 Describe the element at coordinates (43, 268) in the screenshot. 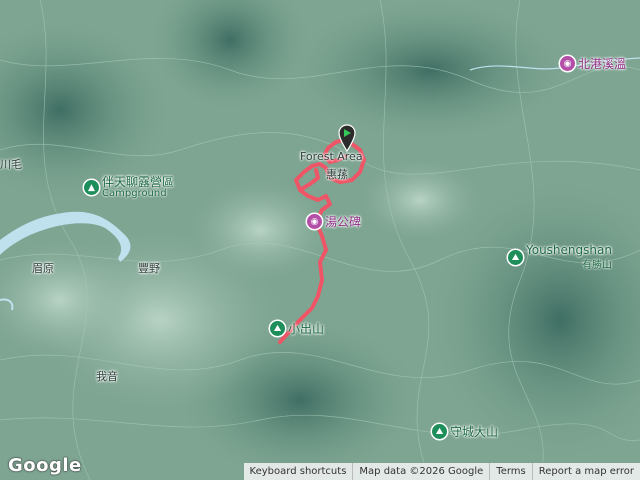

I see `label-meiyuan: 眉原` at that location.